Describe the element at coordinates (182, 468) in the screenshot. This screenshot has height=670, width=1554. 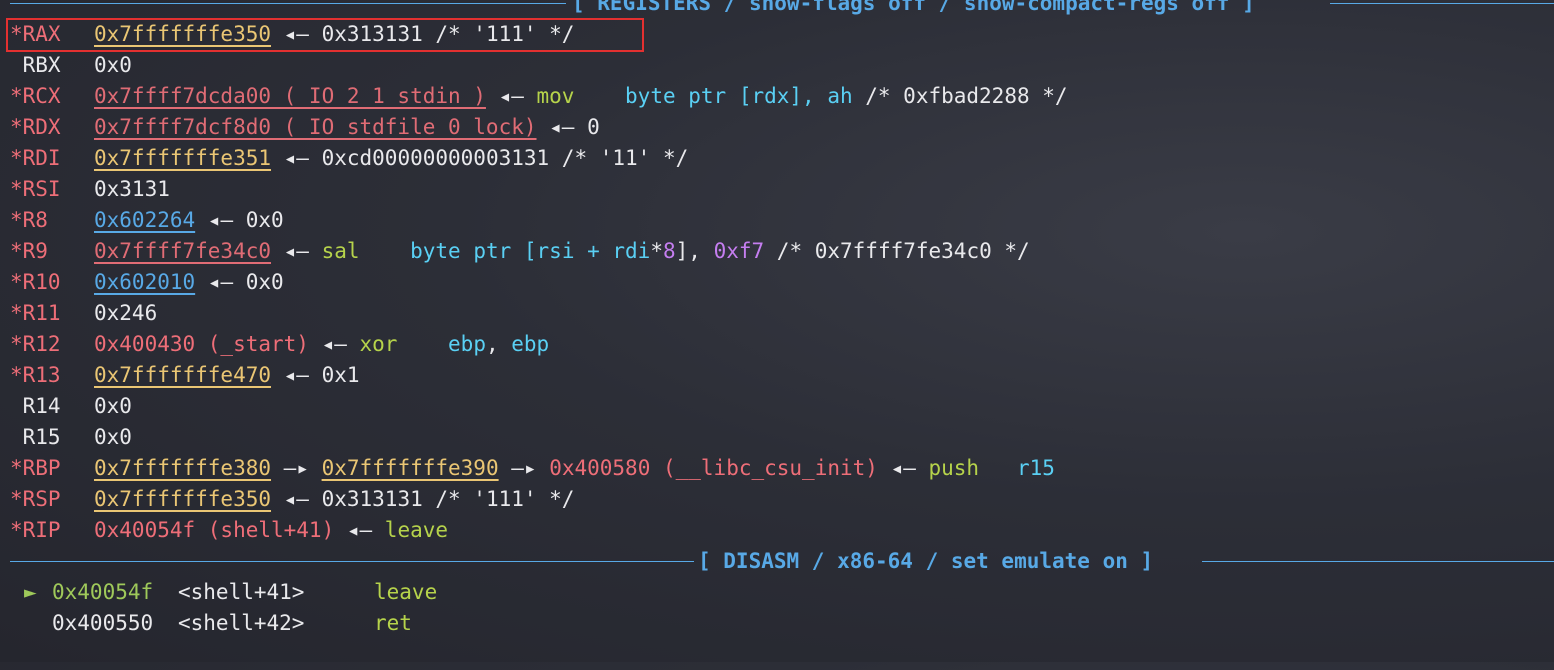
I see `register-value-part: 0x7fffffffe380` at that location.